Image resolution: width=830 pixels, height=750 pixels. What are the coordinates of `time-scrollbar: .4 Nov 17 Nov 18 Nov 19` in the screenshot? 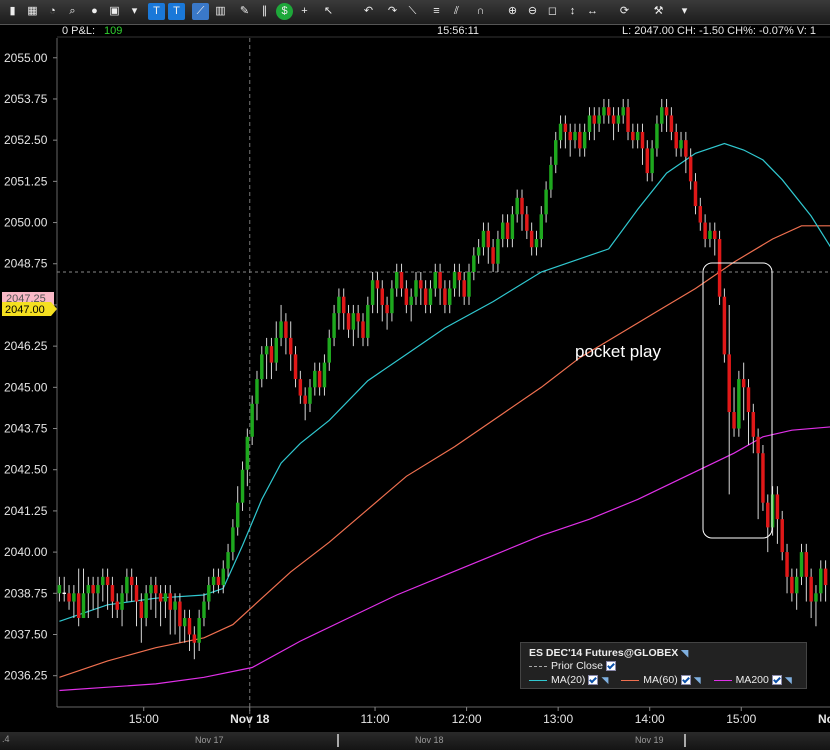 It's located at (415, 741).